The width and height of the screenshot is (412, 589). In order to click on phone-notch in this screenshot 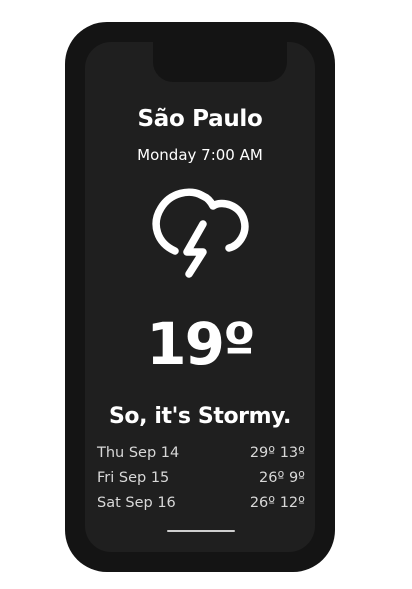, I will do `click(220, 62)`.